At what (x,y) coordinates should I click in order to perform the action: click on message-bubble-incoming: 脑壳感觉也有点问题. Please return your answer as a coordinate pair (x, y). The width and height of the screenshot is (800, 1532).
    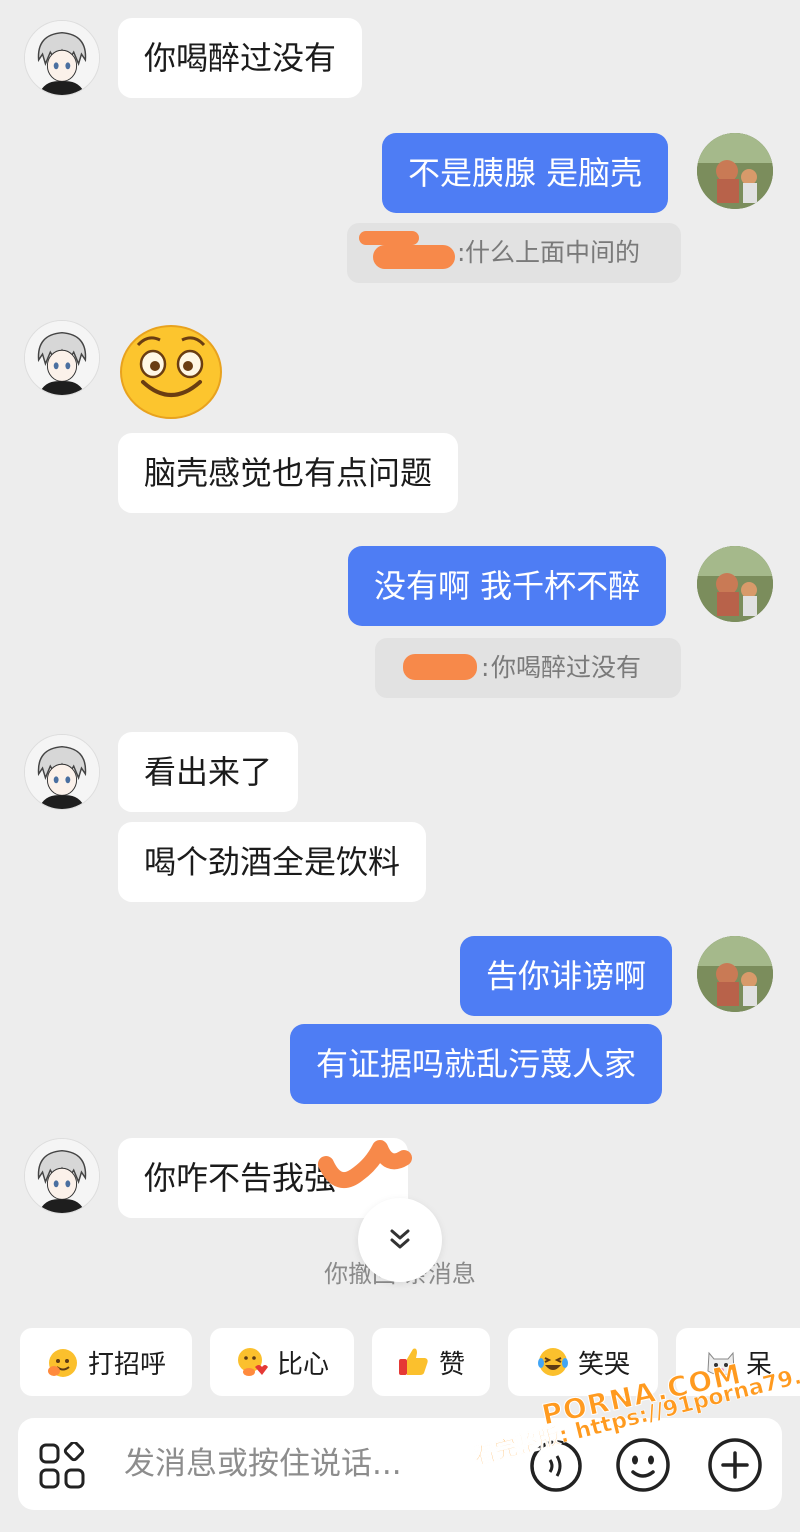
    Looking at the image, I should click on (288, 473).